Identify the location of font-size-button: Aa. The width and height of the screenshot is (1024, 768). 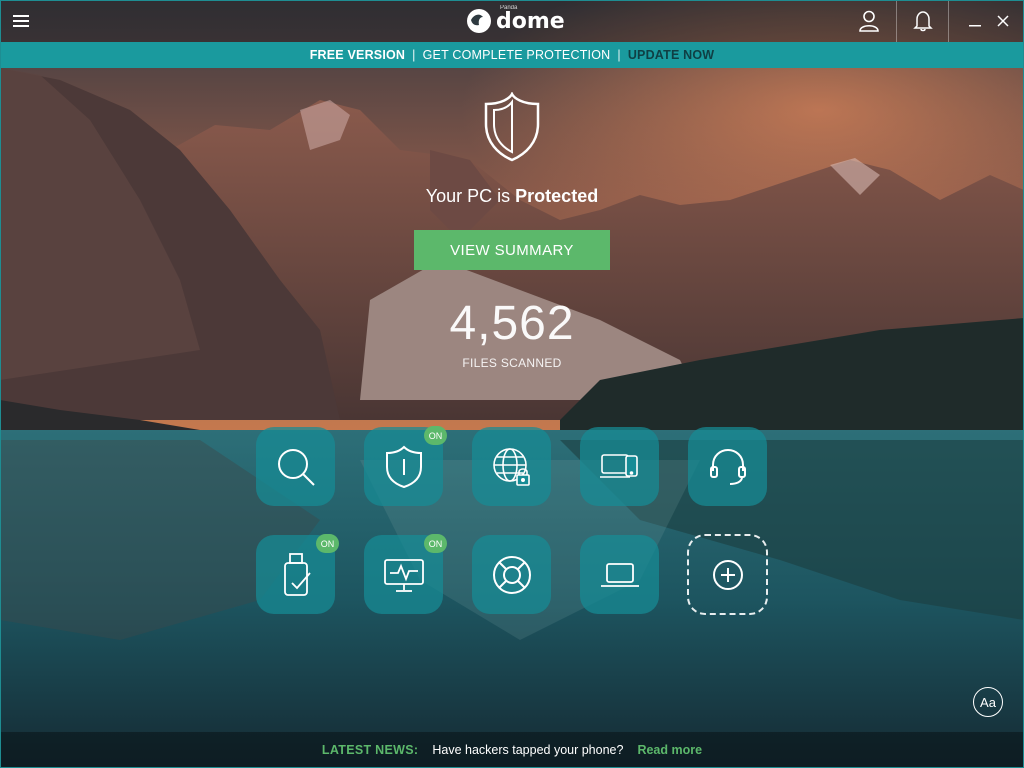
(988, 702).